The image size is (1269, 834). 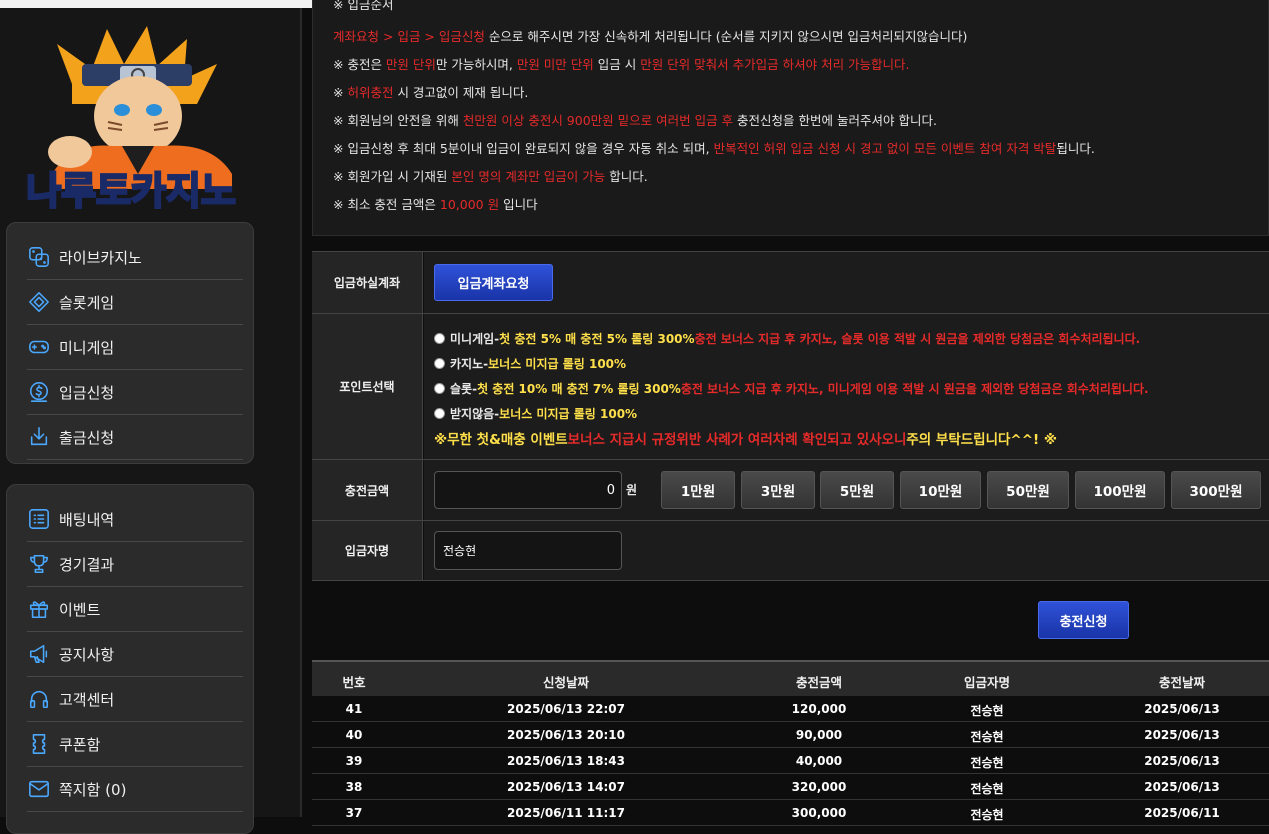 What do you see at coordinates (354, 682) in the screenshot?
I see `header-number: 번호` at bounding box center [354, 682].